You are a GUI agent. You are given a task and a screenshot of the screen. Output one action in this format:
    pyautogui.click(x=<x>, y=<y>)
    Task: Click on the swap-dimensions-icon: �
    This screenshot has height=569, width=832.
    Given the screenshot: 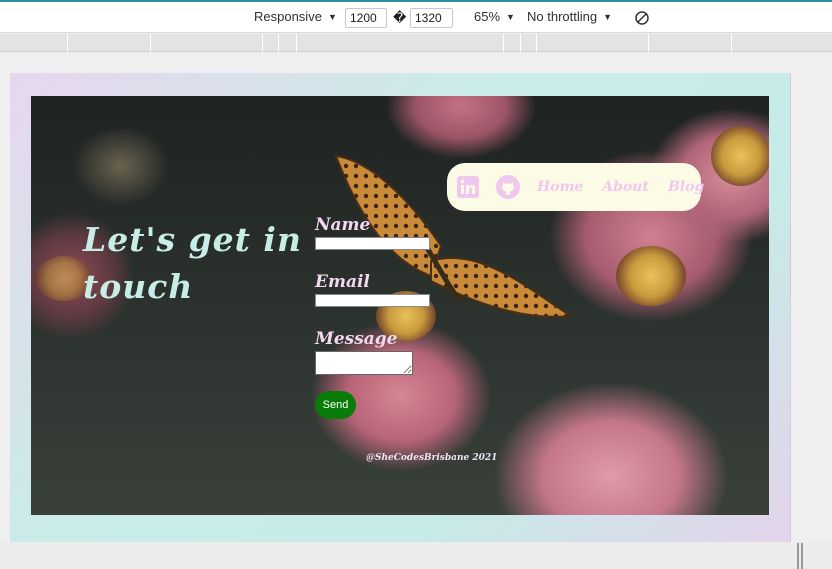 What is the action you would take?
    pyautogui.click(x=399, y=18)
    